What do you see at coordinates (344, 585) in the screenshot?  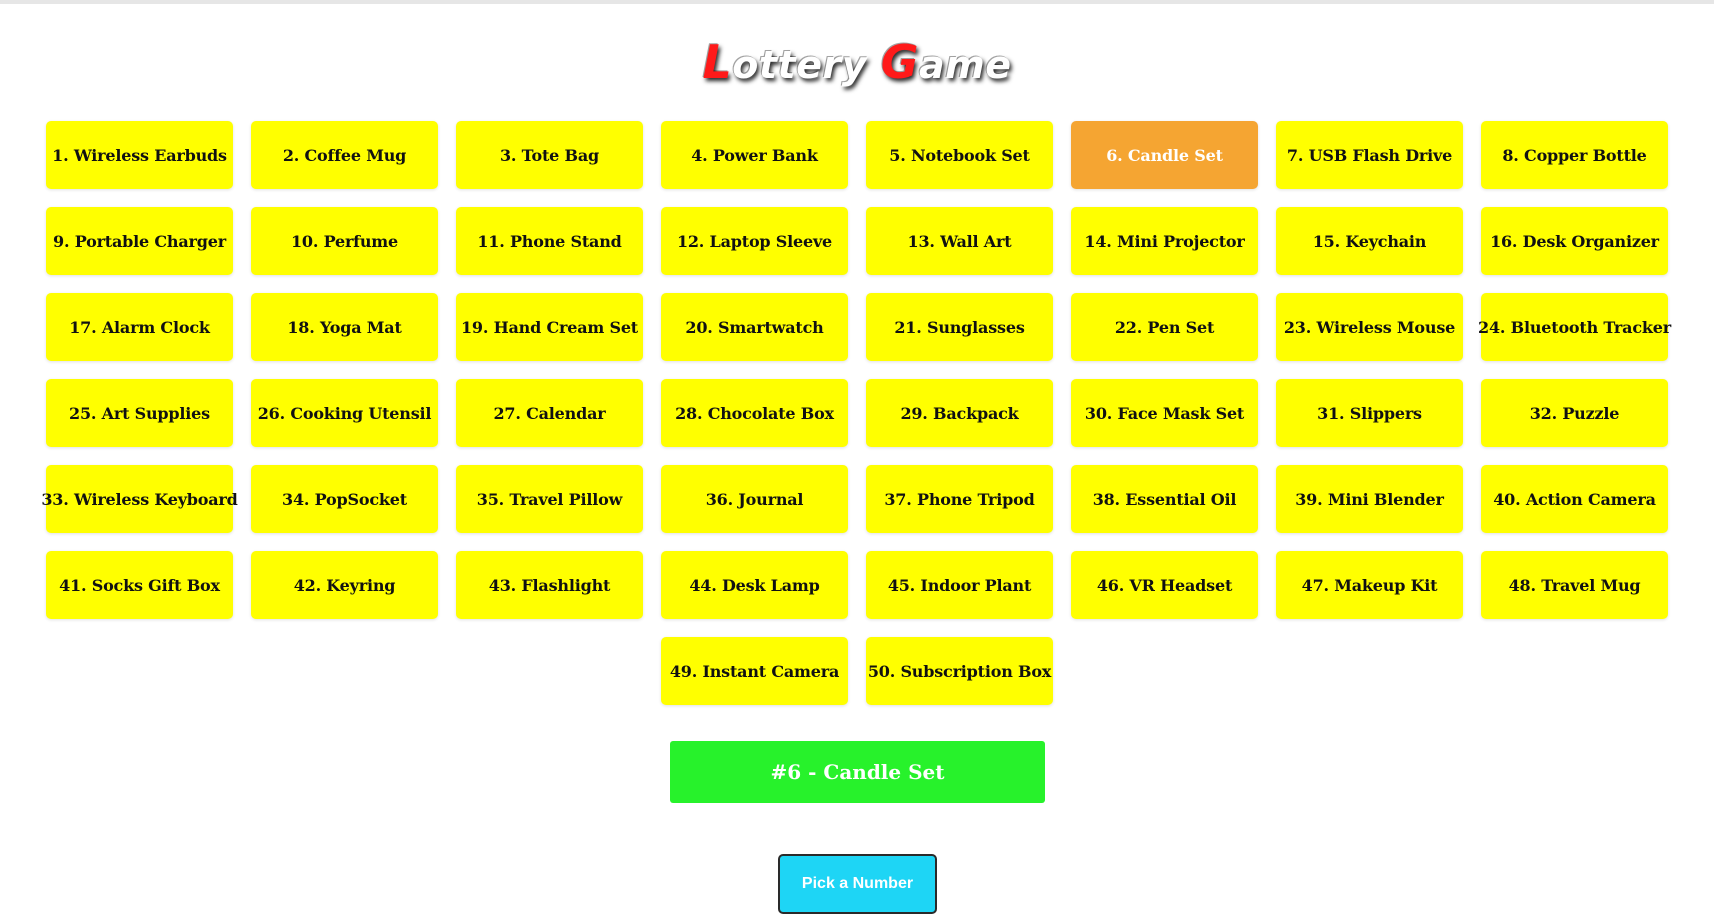 I see `prize-cell: 42. Keyring` at bounding box center [344, 585].